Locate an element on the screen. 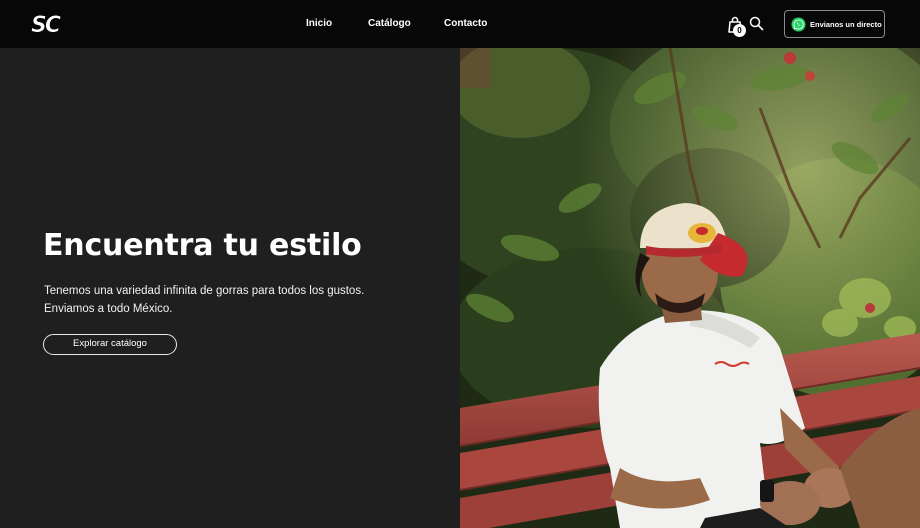  explore-catalog-button: Explorar catálogo is located at coordinates (110, 344).